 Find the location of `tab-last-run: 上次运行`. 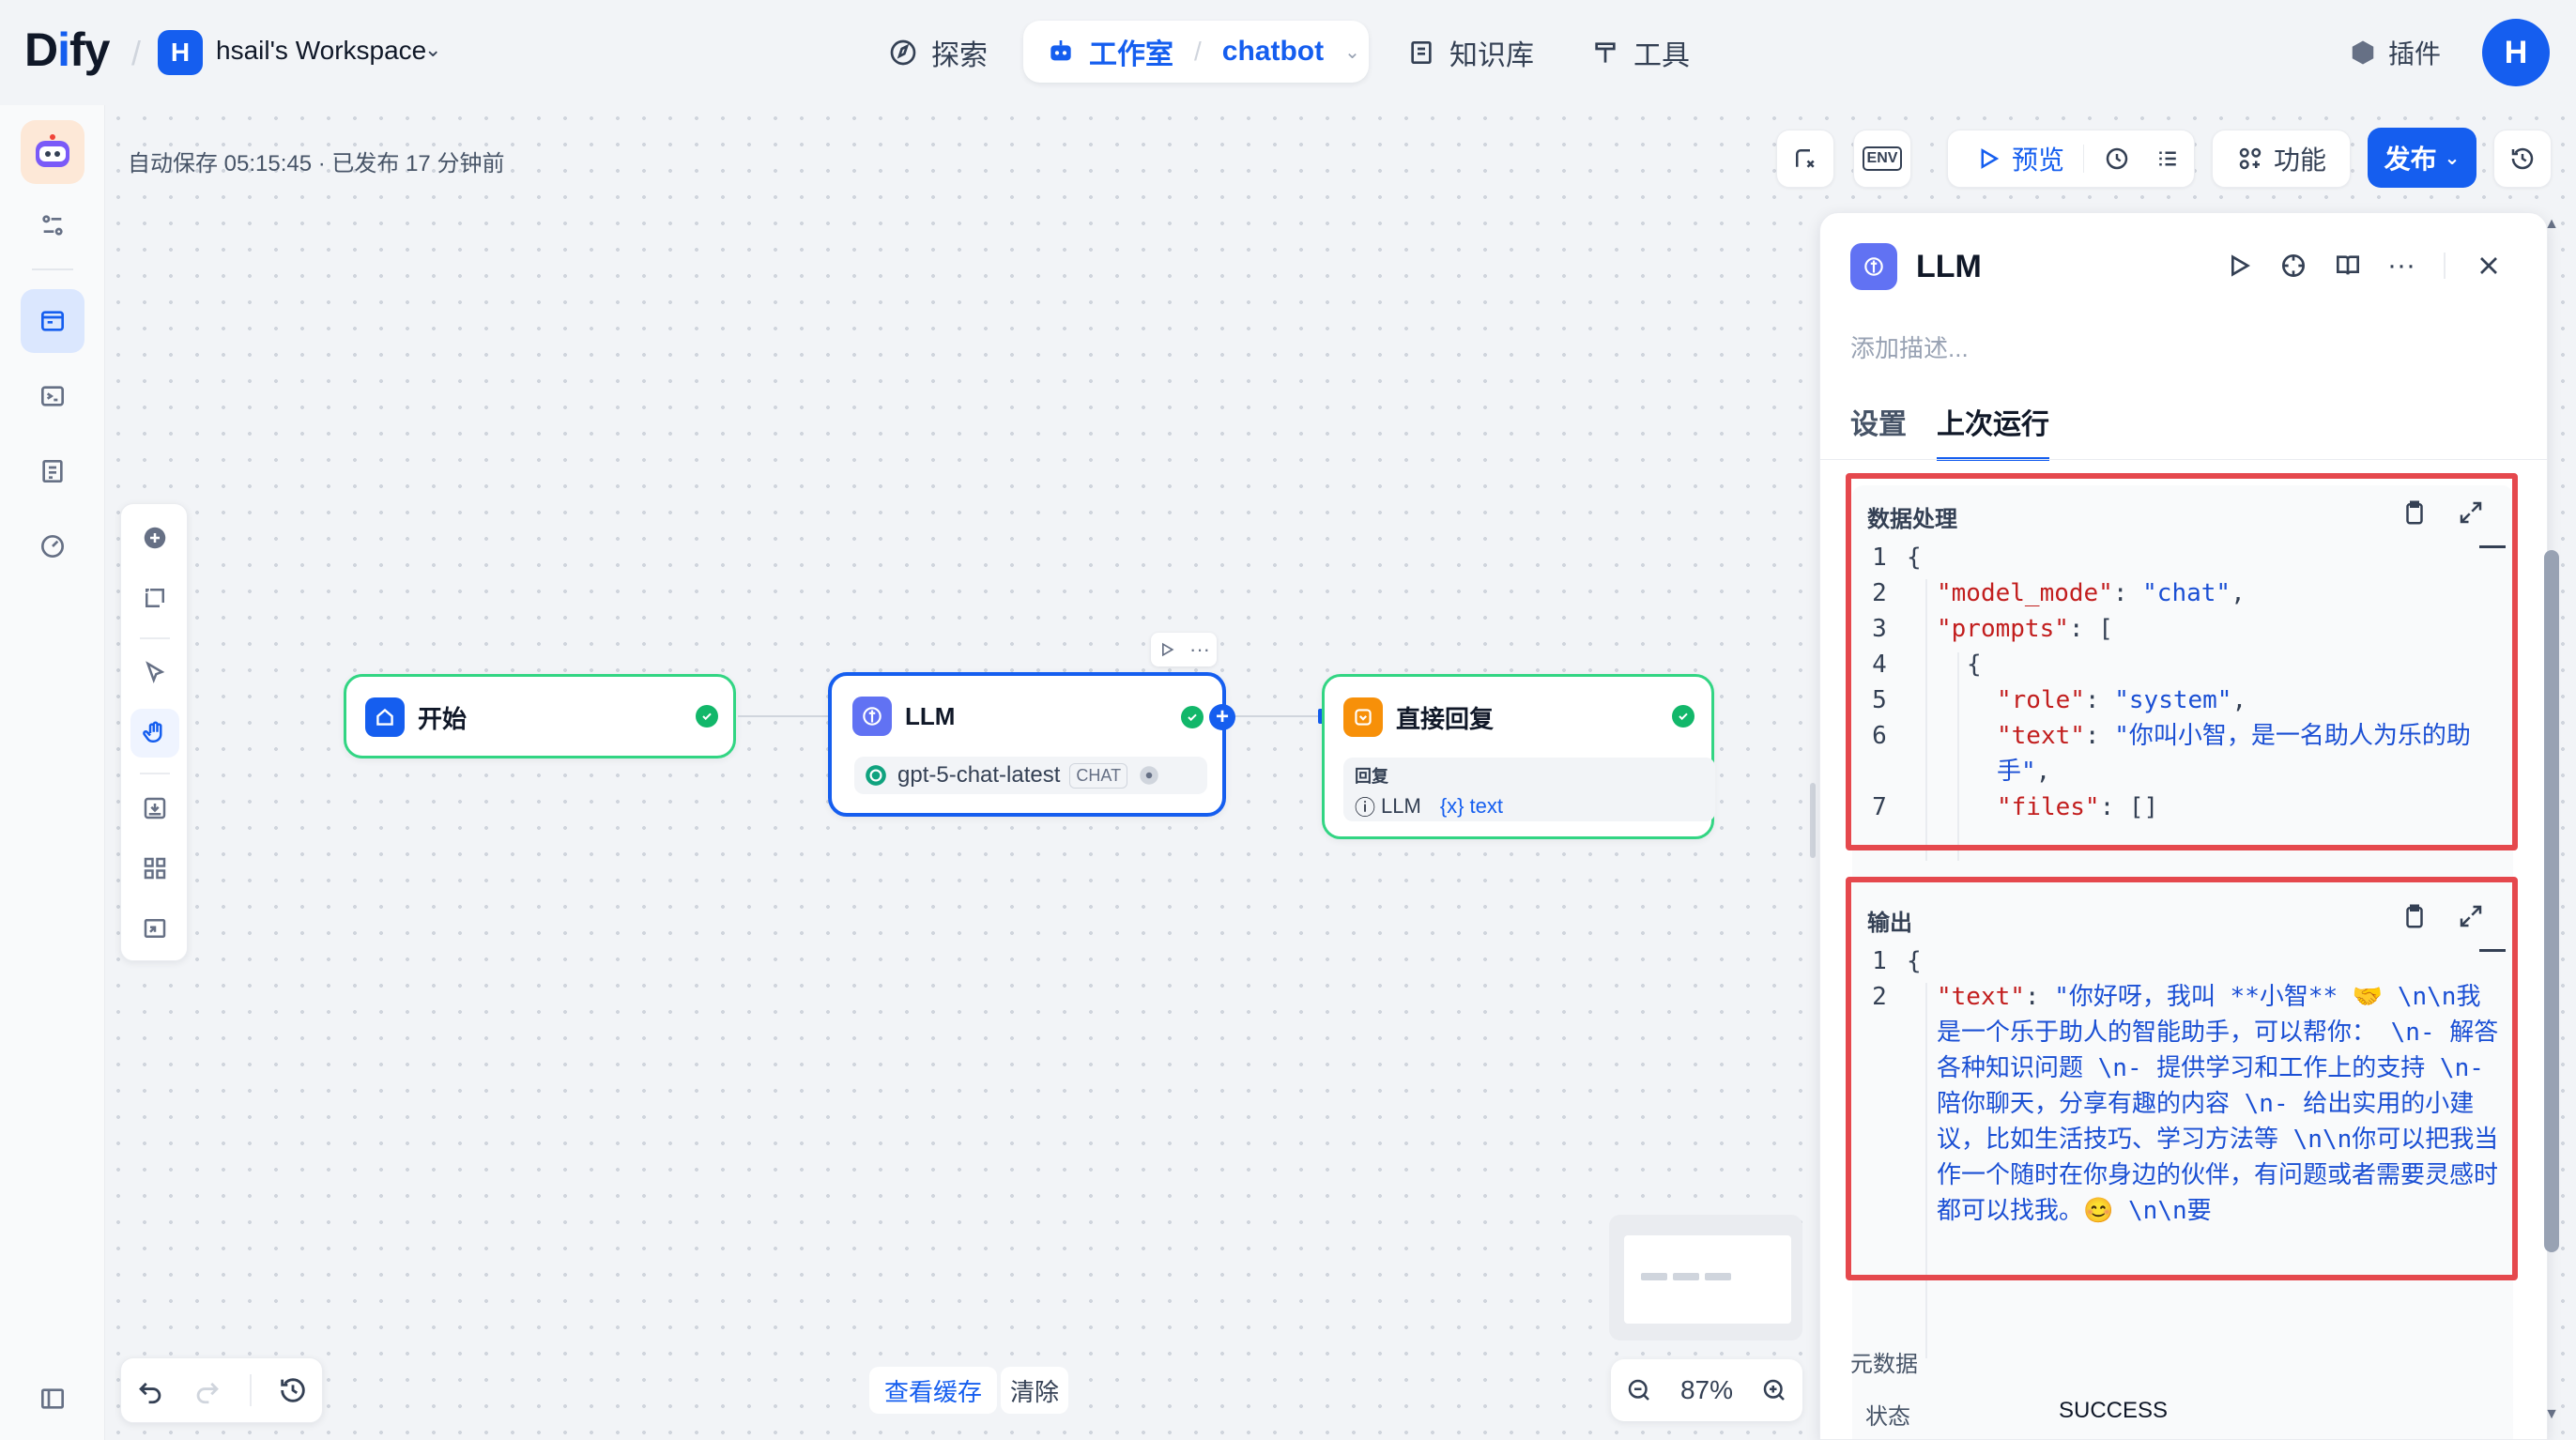

tab-last-run: 上次运行 is located at coordinates (1993, 431).